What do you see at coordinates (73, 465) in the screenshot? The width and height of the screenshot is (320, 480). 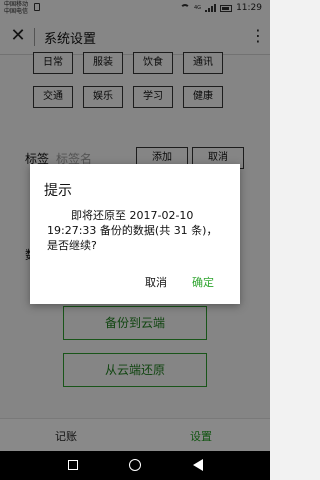 I see `recents-icon` at bounding box center [73, 465].